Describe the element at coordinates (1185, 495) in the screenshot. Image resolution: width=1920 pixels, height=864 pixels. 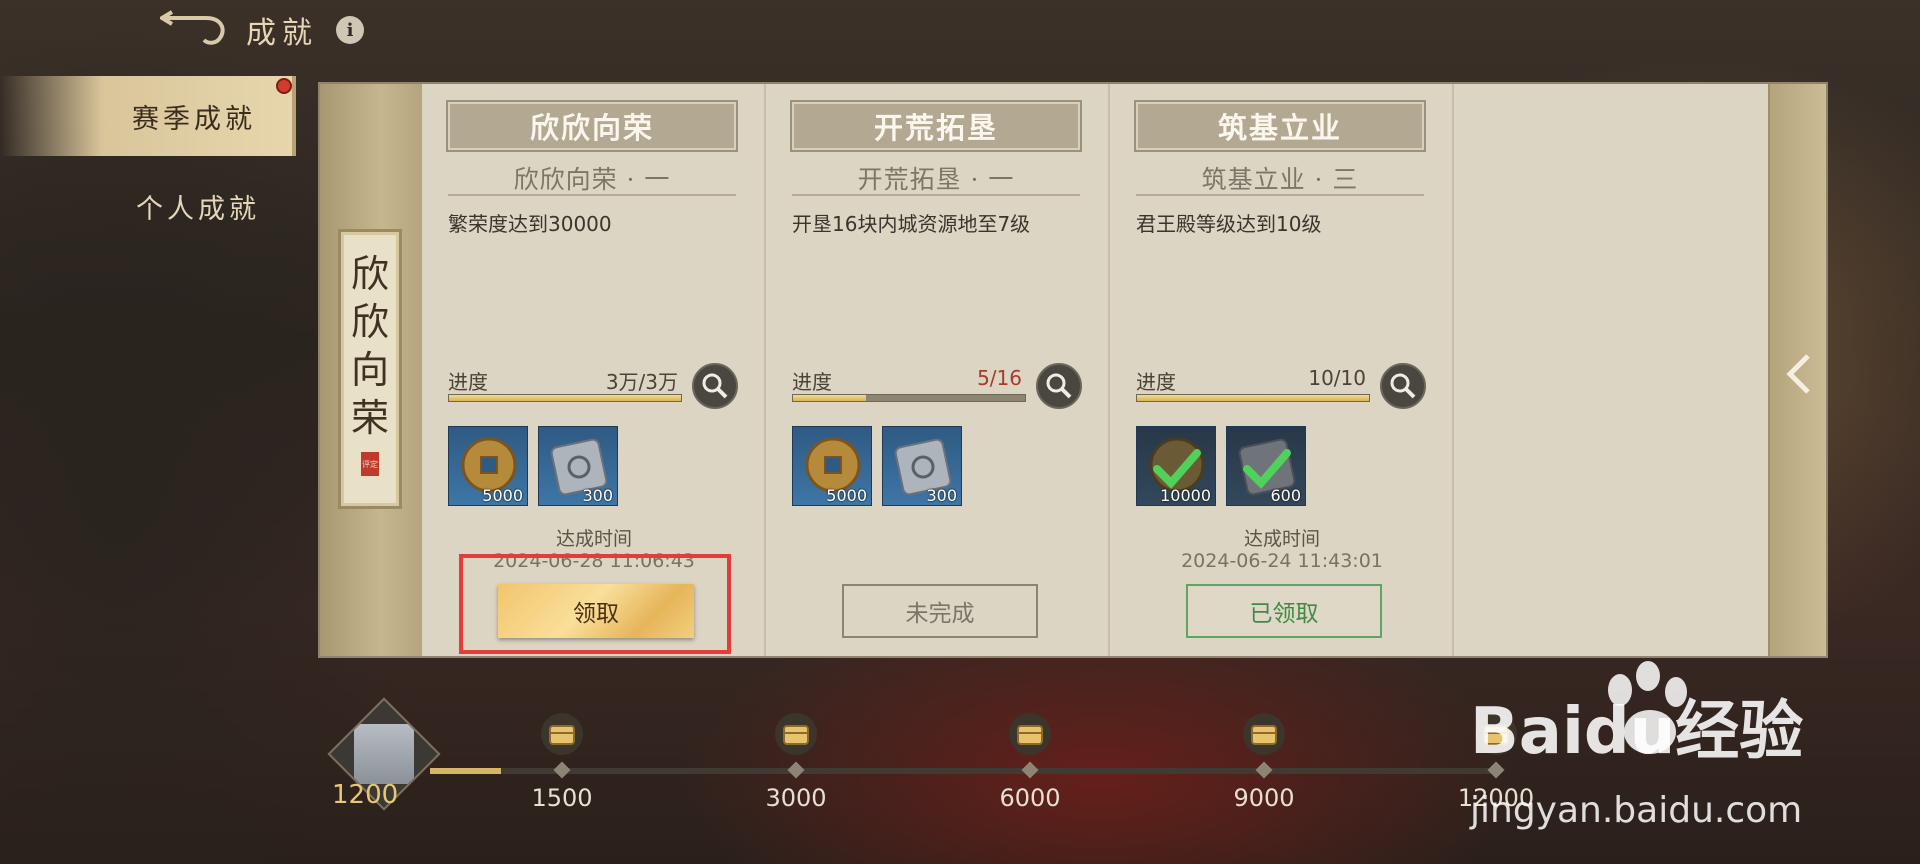
I see `reward-count: 10000` at that location.